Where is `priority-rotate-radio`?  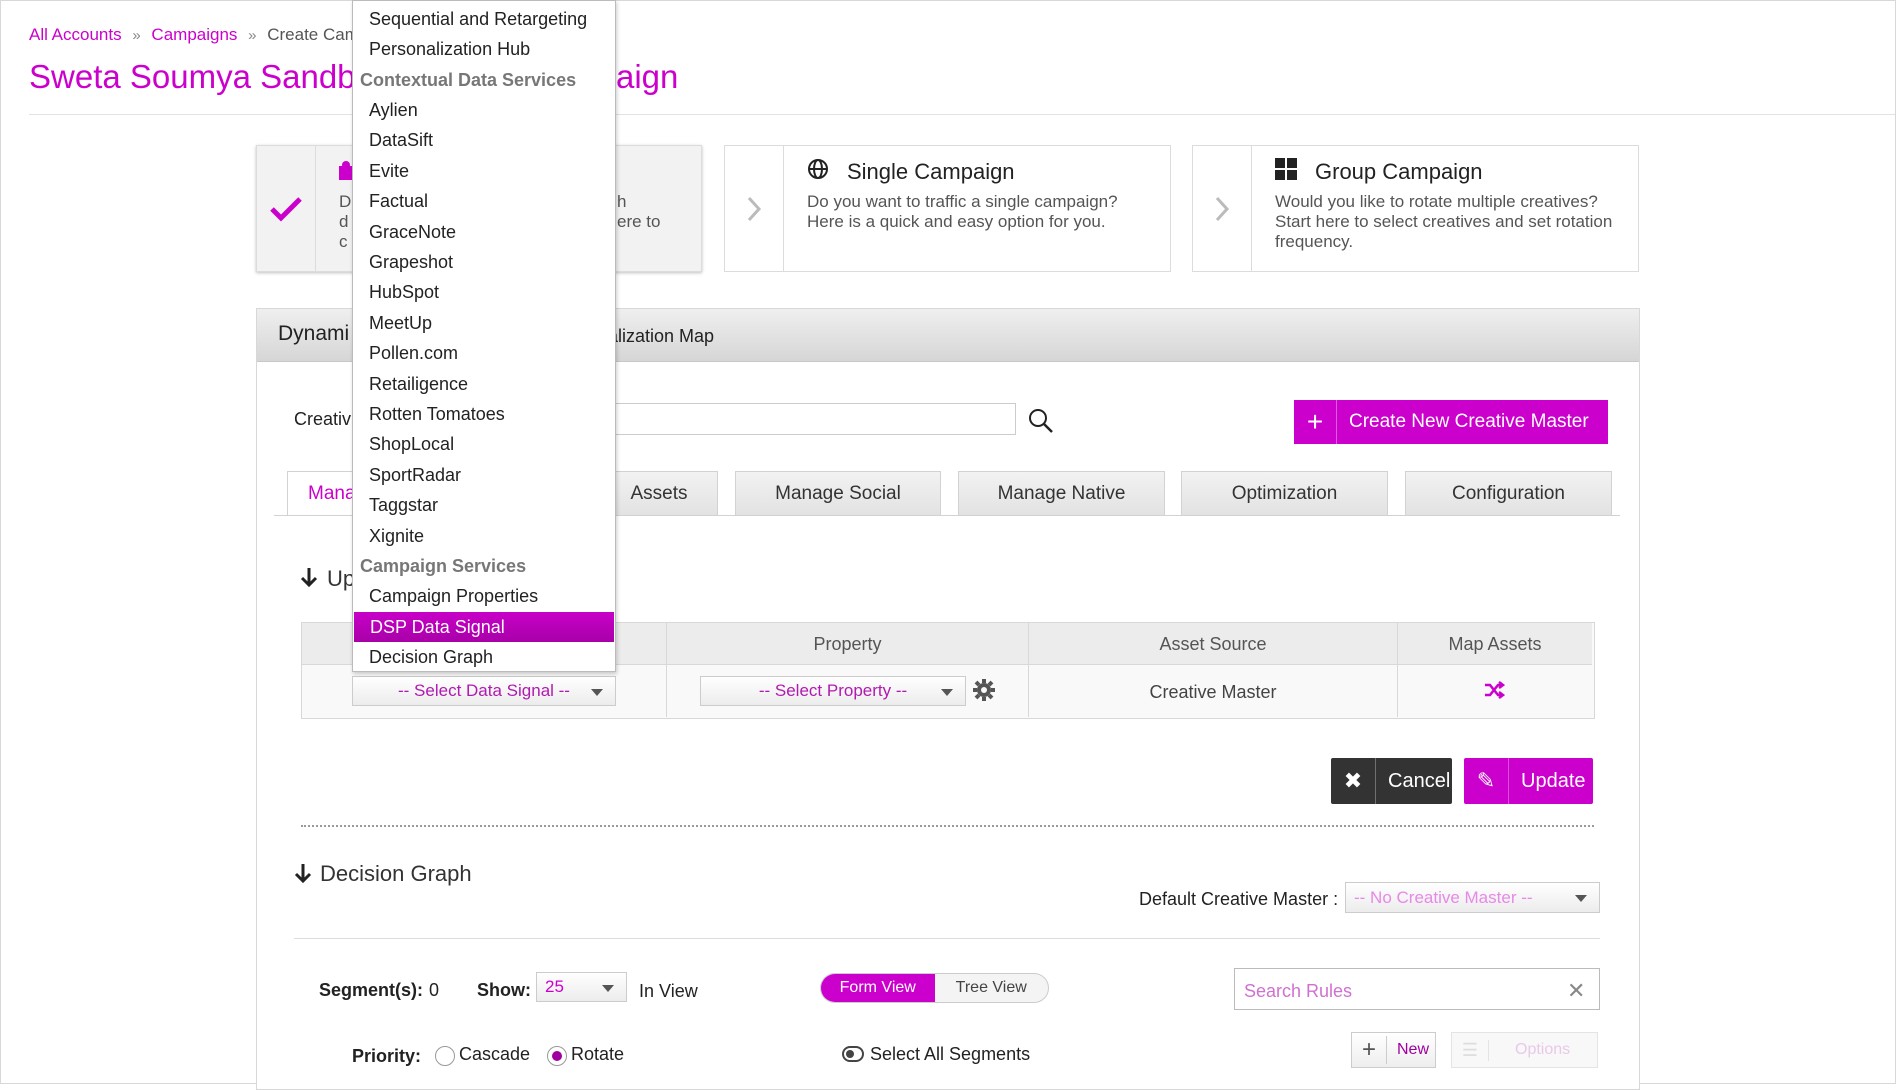 priority-rotate-radio is located at coordinates (557, 1056).